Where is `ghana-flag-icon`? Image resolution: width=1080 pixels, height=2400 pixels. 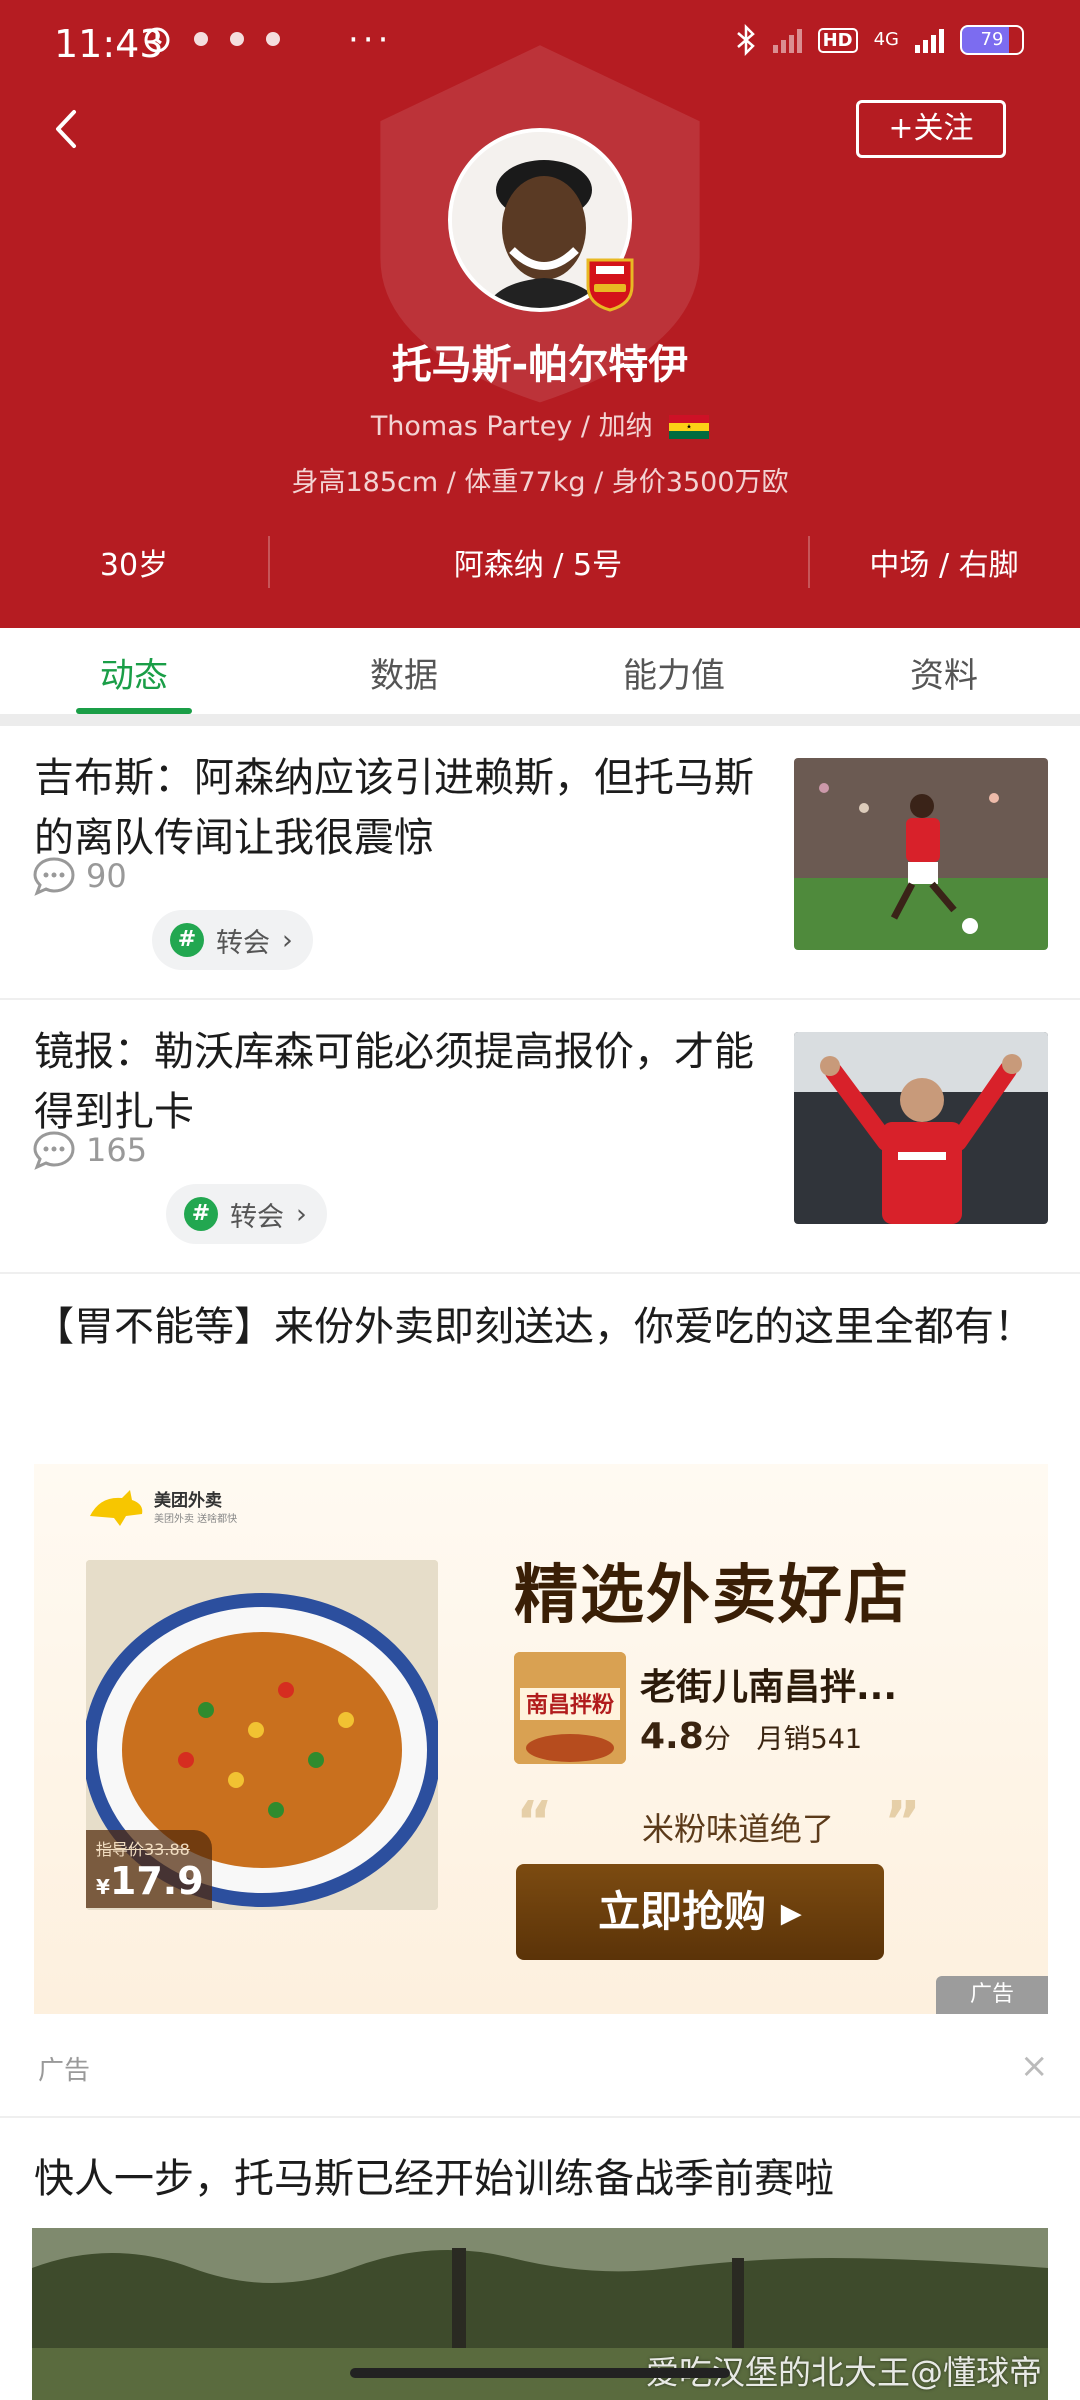 ghana-flag-icon is located at coordinates (689, 427).